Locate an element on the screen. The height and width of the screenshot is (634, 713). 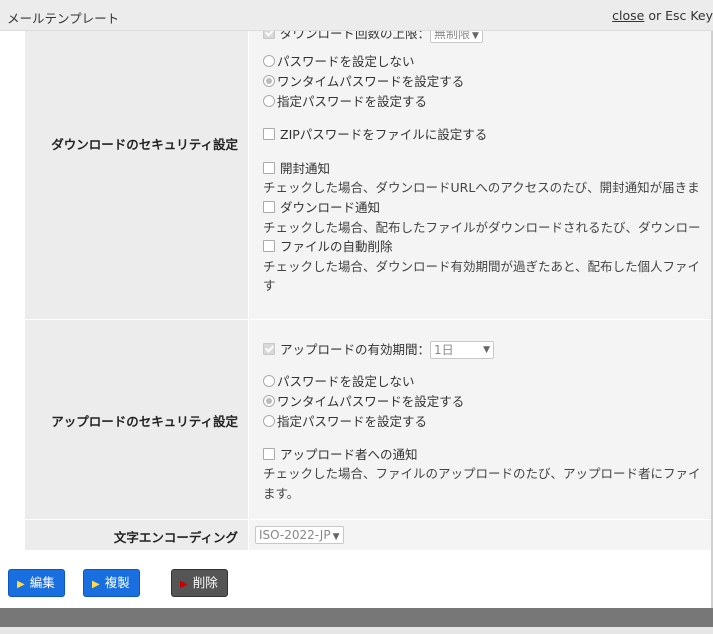
download-pw-specified-option: 指定パスワードを設定する is located at coordinates (345, 100).